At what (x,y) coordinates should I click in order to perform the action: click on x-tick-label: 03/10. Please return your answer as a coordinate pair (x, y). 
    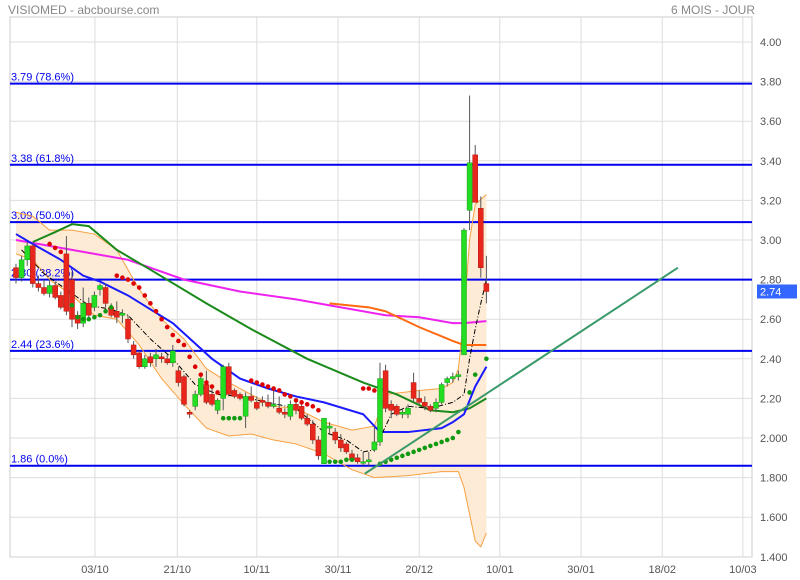
    Looking at the image, I should click on (95, 570).